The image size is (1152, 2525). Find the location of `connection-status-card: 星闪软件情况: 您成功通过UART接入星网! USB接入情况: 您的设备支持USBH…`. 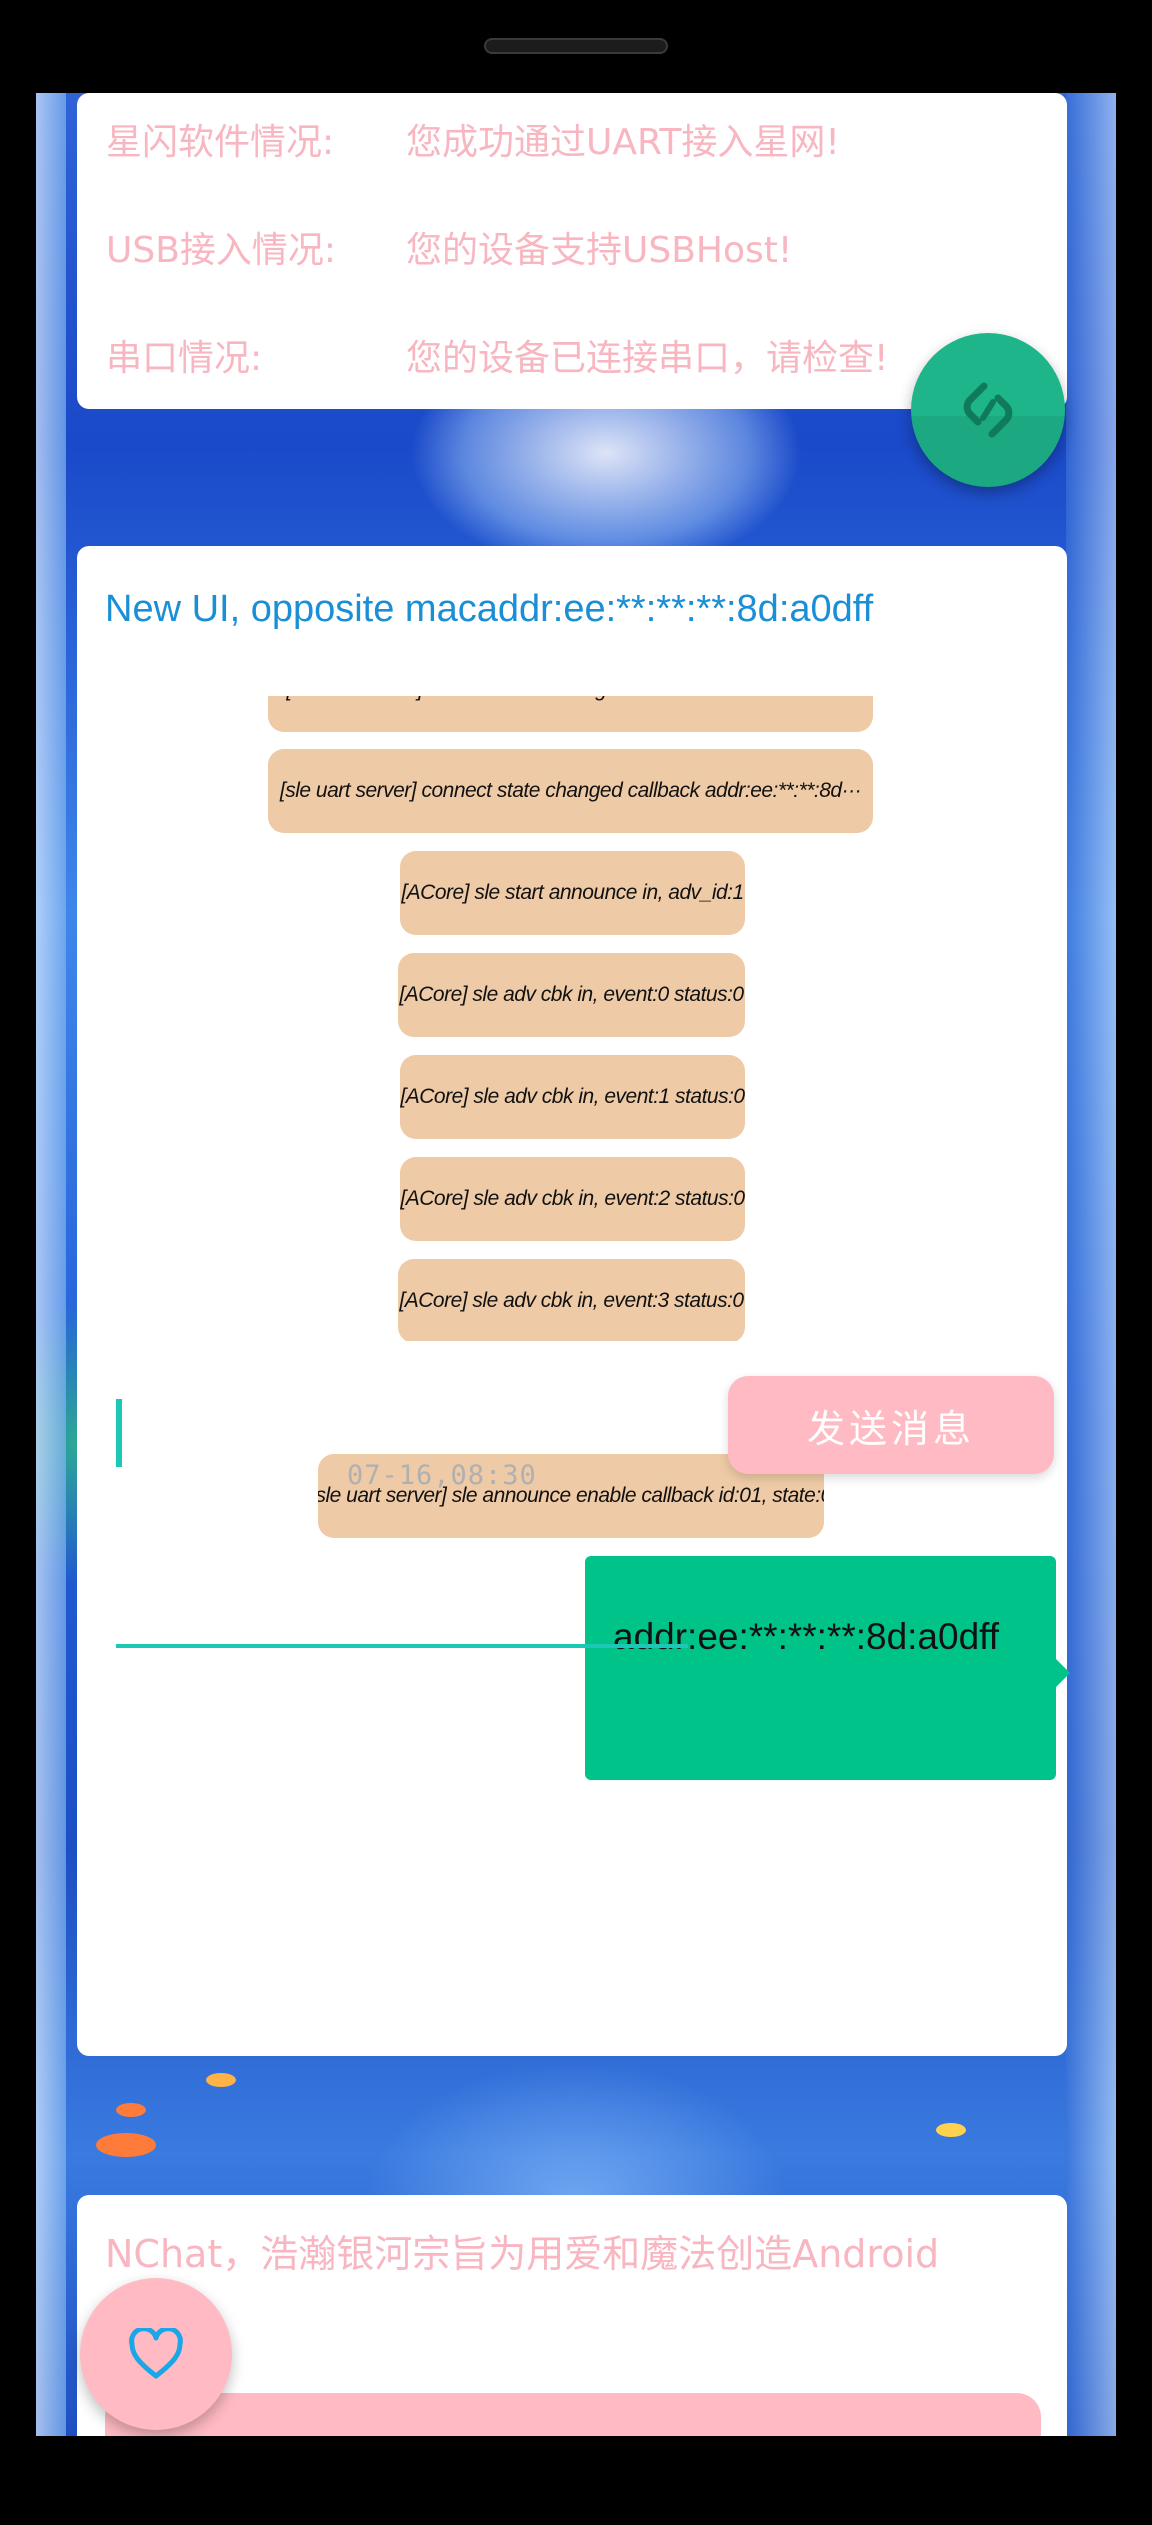

connection-status-card: 星闪软件情况: 您成功通过UART接入星网! USB接入情况: 您的设备支持USBH… is located at coordinates (572, 251).